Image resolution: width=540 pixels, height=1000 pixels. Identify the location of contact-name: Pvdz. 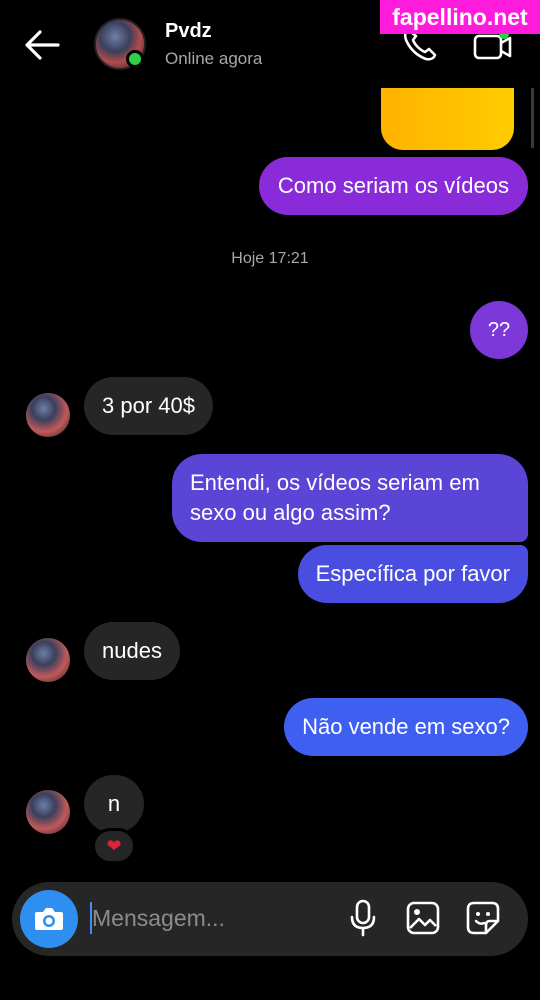
(188, 31).